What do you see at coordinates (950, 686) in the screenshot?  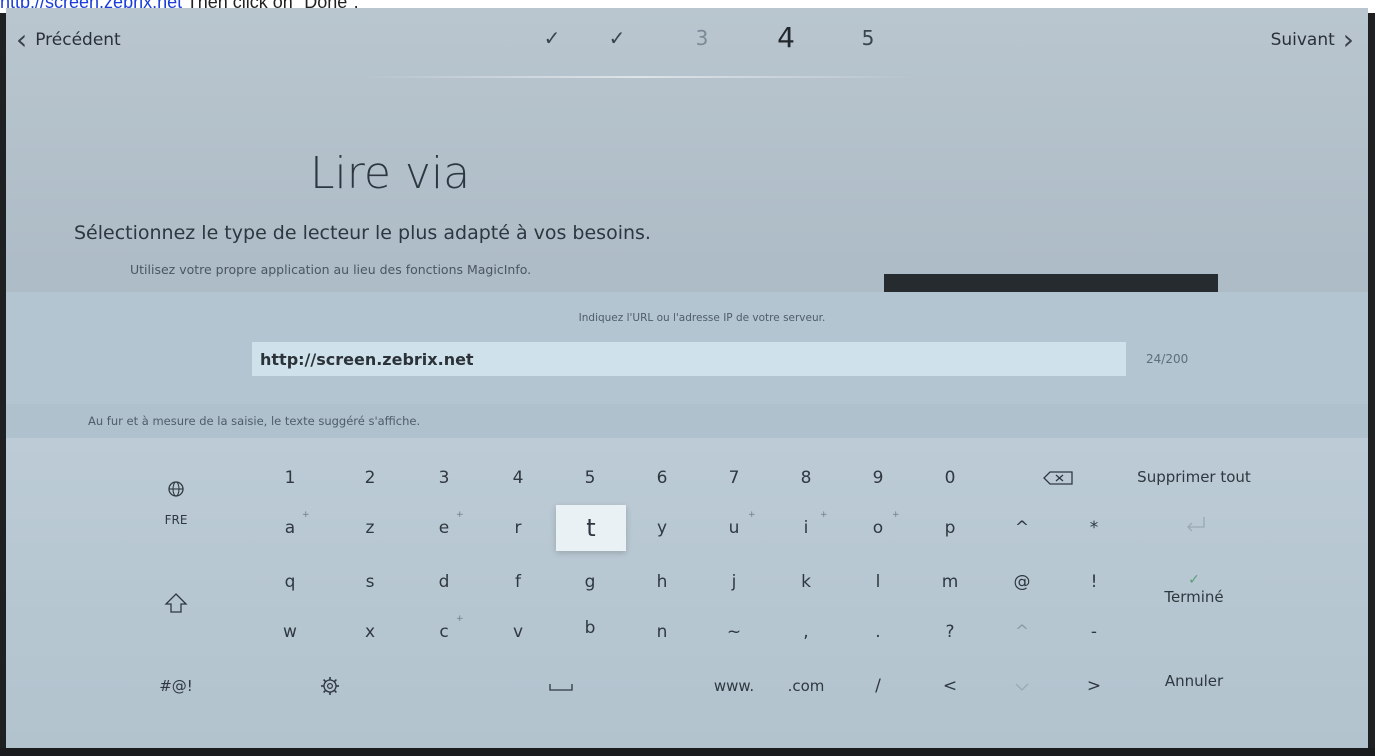 I see `key-left-arrow: <` at bounding box center [950, 686].